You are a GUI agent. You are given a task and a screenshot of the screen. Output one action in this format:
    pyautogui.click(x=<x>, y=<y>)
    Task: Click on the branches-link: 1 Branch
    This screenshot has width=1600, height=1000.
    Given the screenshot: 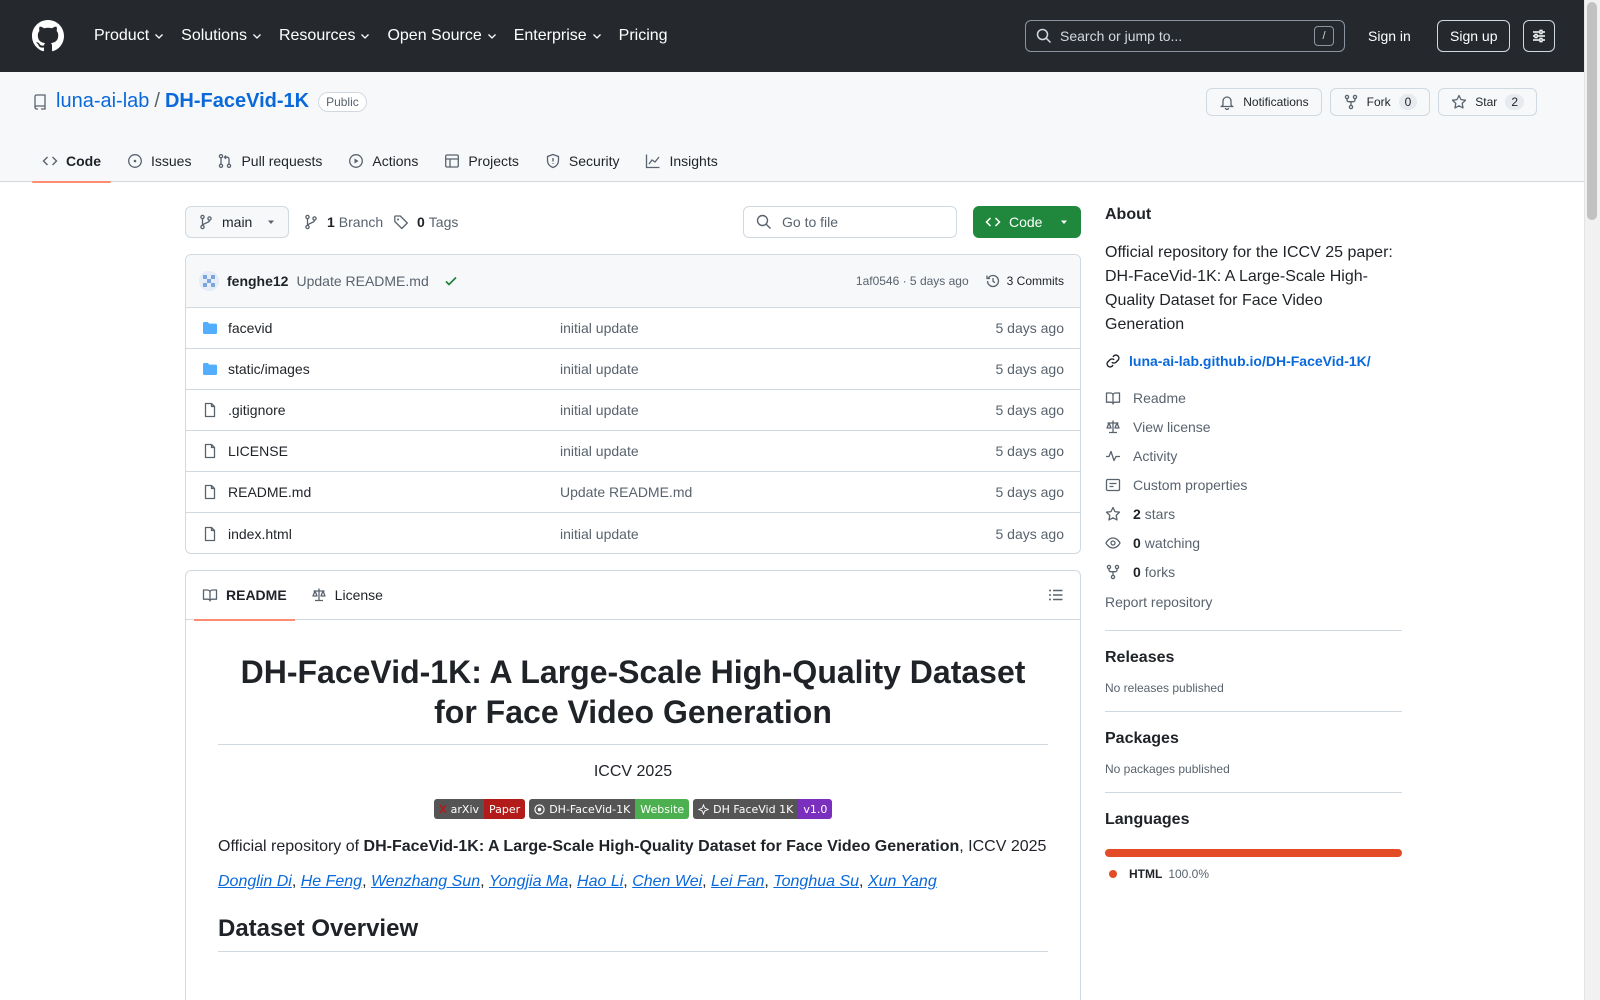 What is the action you would take?
    pyautogui.click(x=343, y=222)
    